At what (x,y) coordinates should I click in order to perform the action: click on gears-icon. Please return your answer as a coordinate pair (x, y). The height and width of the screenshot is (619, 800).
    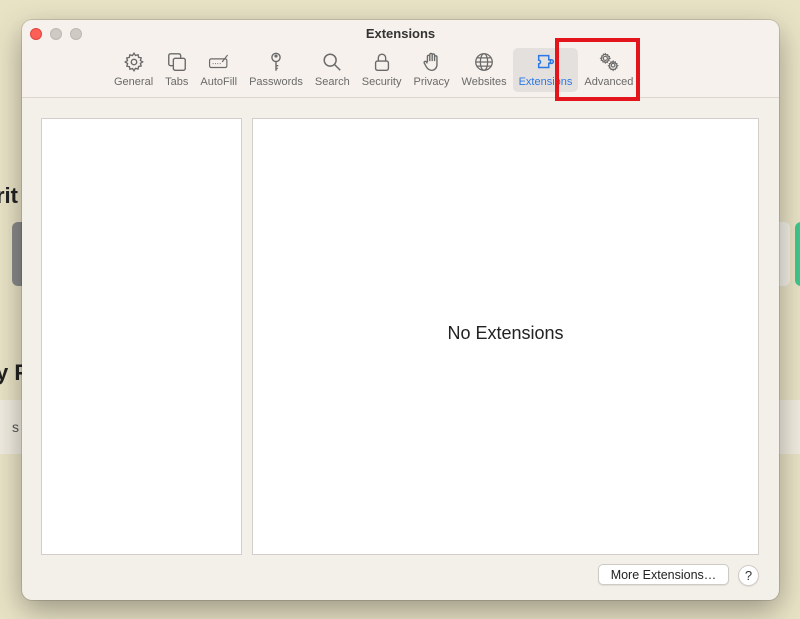
    Looking at the image, I should click on (609, 62).